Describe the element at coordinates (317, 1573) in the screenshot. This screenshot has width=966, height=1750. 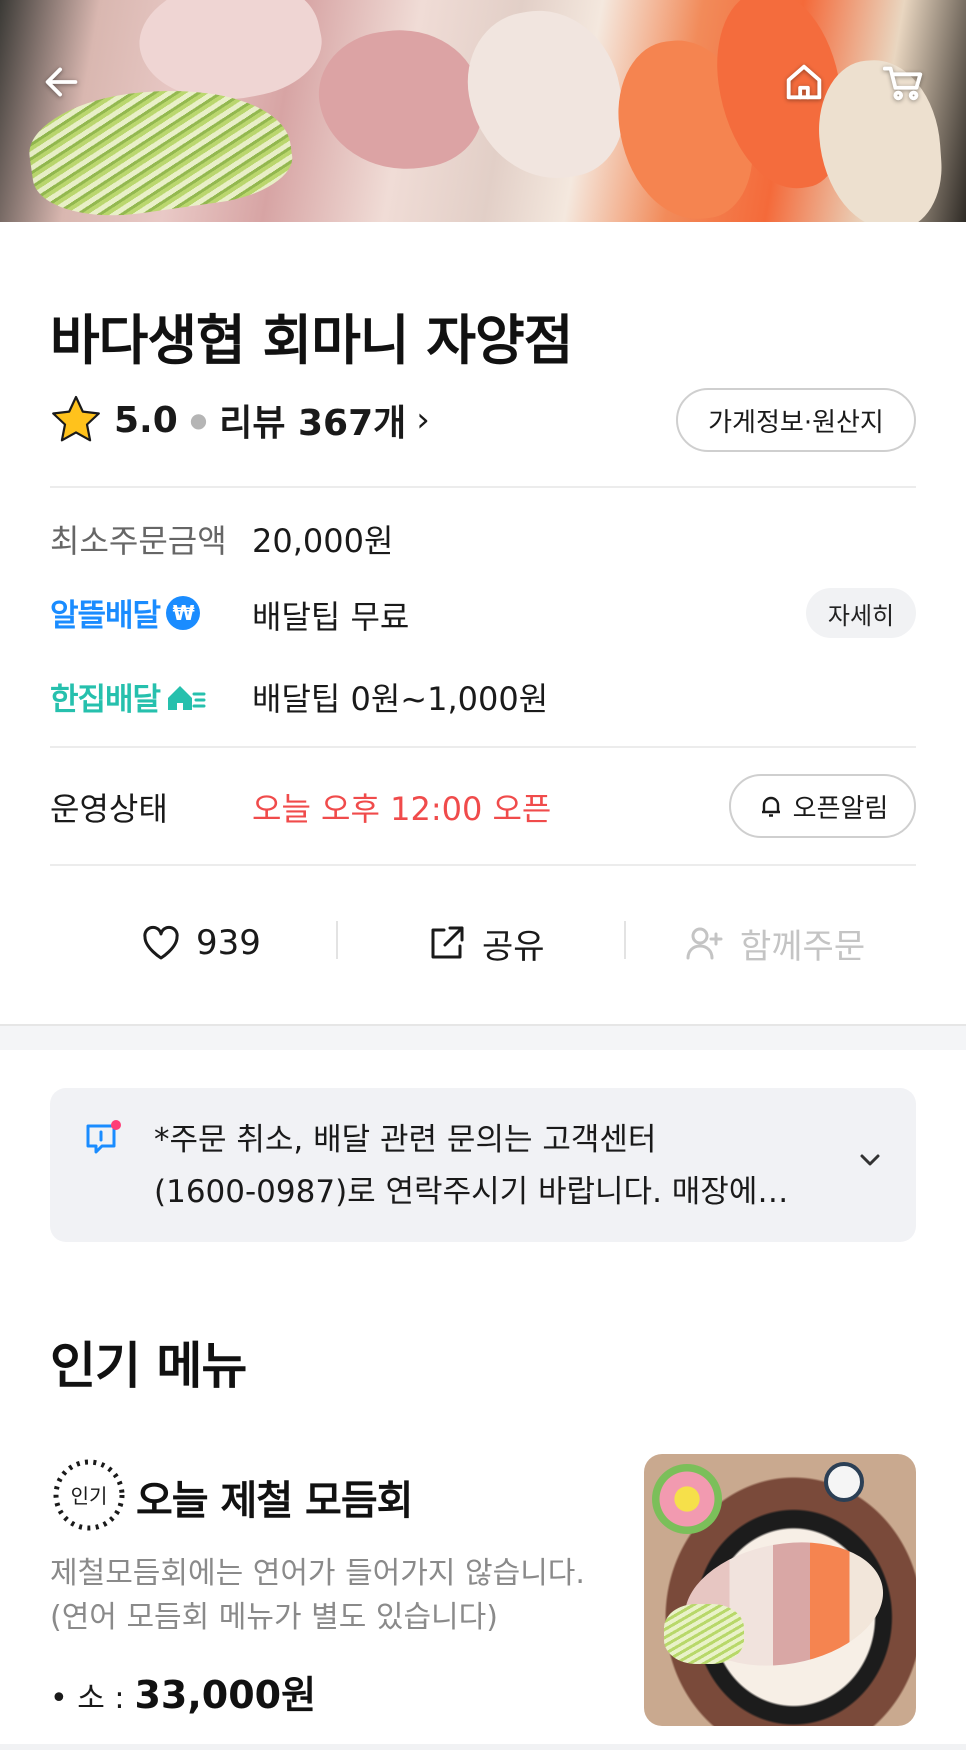
I see `menu-desc-line-1: 제철모듬회에는 연어가 들어가지 않습니다.` at that location.